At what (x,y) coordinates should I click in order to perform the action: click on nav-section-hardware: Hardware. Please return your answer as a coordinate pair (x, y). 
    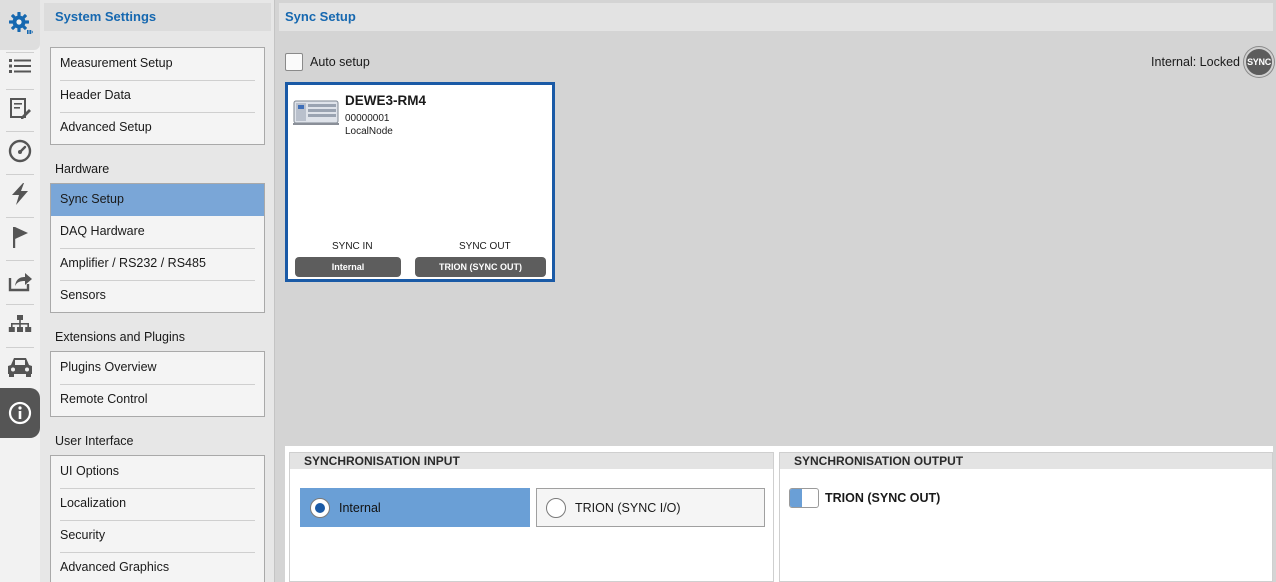
    Looking at the image, I should click on (82, 169).